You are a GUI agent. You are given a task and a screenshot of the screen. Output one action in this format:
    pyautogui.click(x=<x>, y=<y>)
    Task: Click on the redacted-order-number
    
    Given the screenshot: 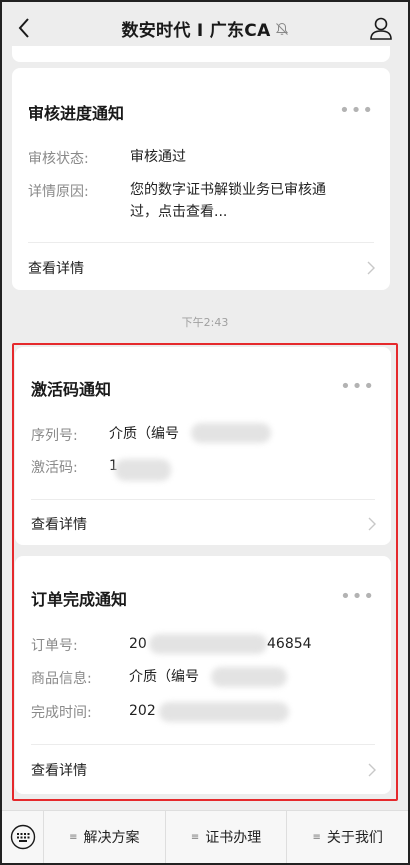 What is the action you would take?
    pyautogui.click(x=208, y=644)
    